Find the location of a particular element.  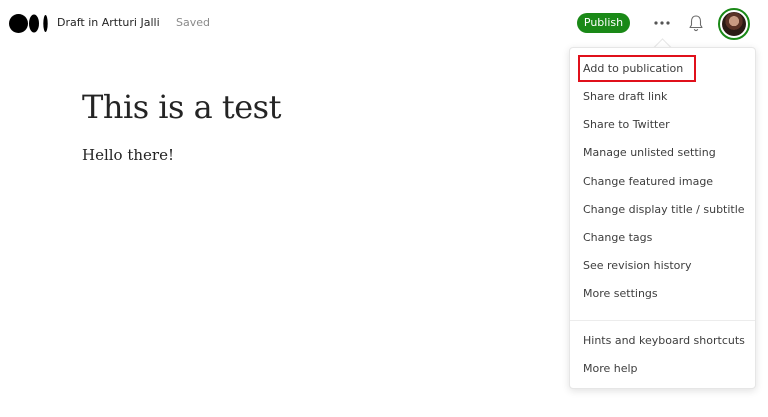

menu-item-revision-history: See revision history is located at coordinates (637, 265).